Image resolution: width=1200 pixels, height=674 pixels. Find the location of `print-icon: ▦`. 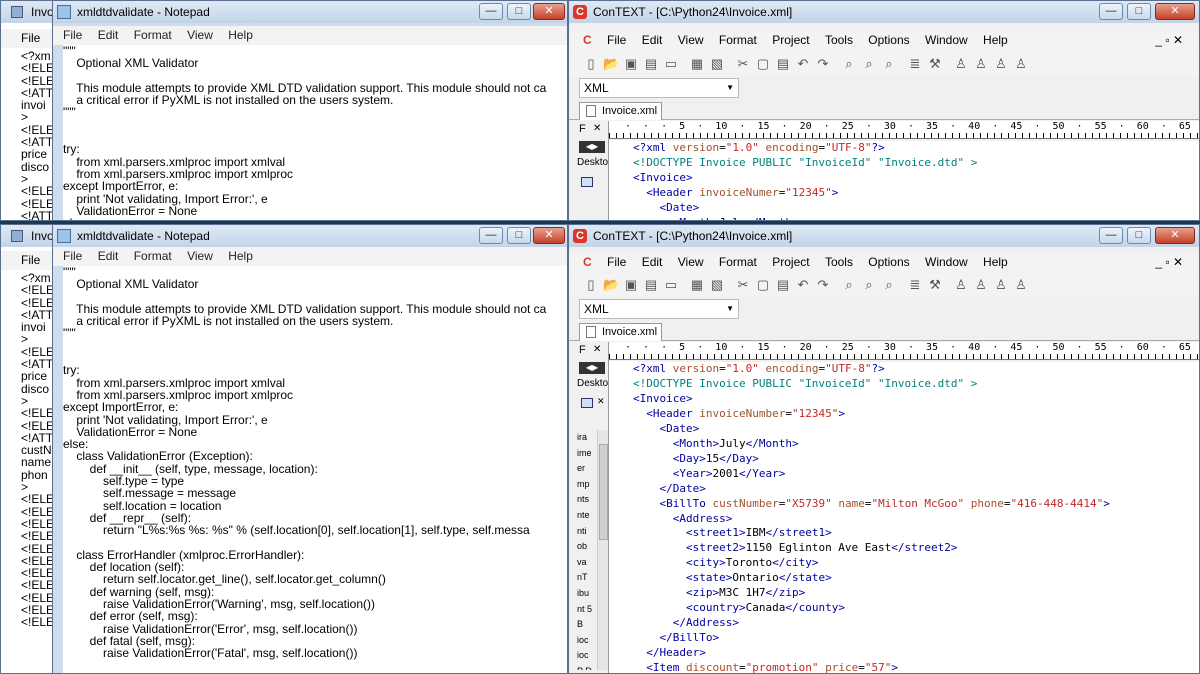

print-icon: ▦ is located at coordinates (697, 64).